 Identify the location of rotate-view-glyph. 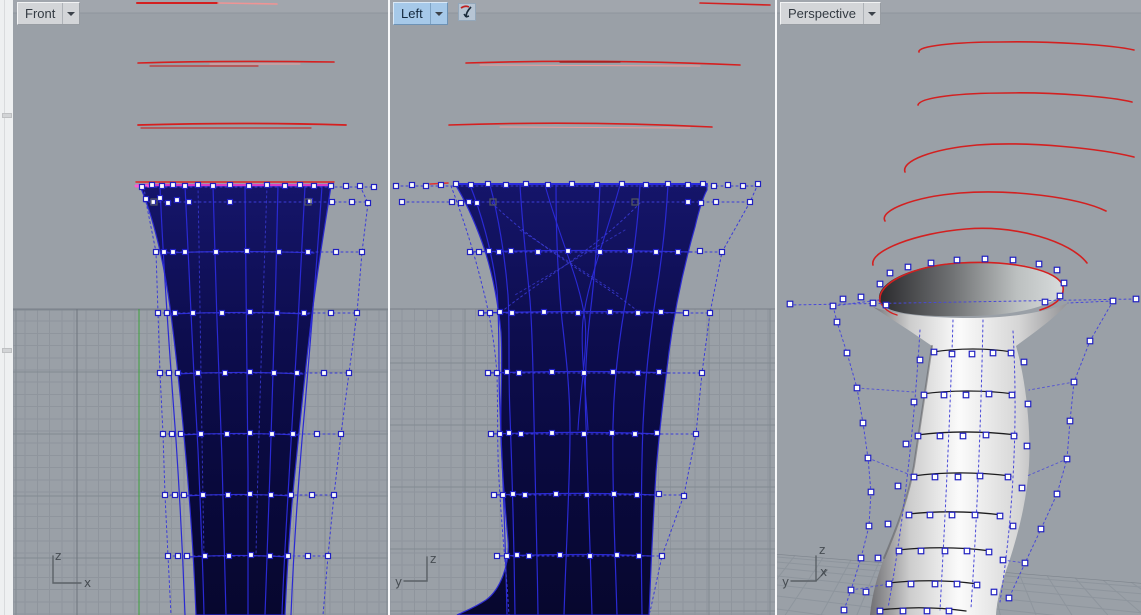
(466, 11).